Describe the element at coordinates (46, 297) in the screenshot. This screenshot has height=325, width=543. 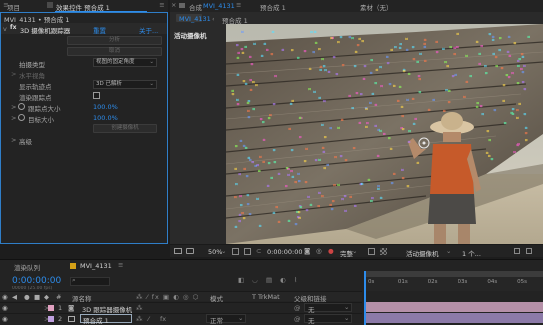
I see `label-icon: ◆` at that location.